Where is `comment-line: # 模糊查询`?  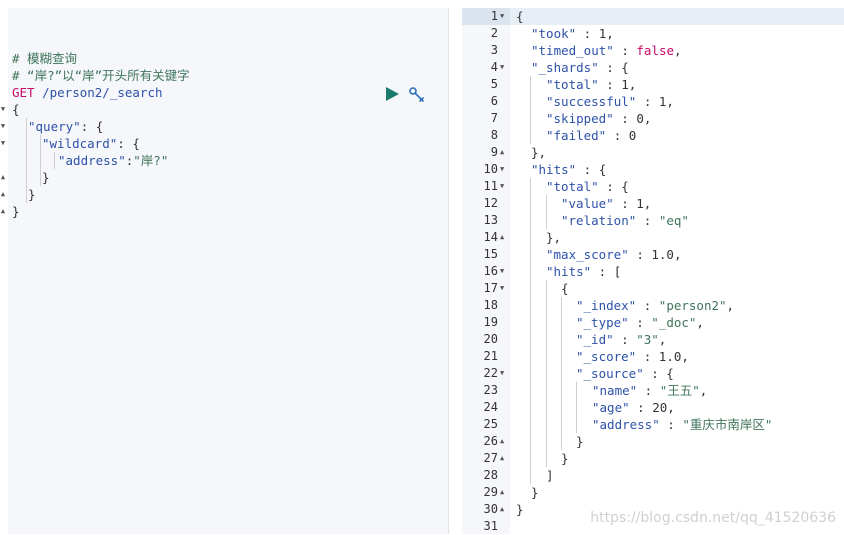 comment-line: # 模糊查询 is located at coordinates (45, 58).